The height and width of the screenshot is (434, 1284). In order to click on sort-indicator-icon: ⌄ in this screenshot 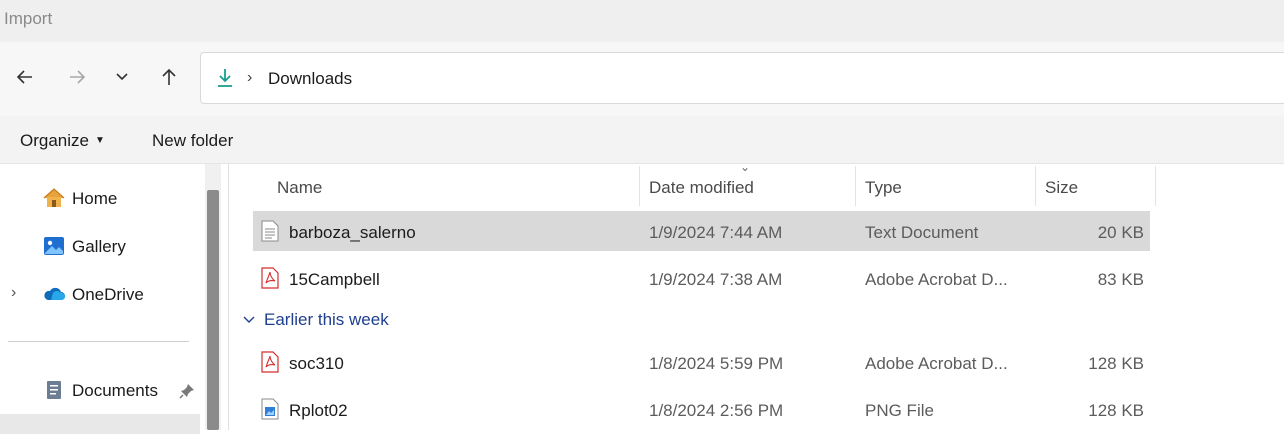, I will do `click(745, 167)`.